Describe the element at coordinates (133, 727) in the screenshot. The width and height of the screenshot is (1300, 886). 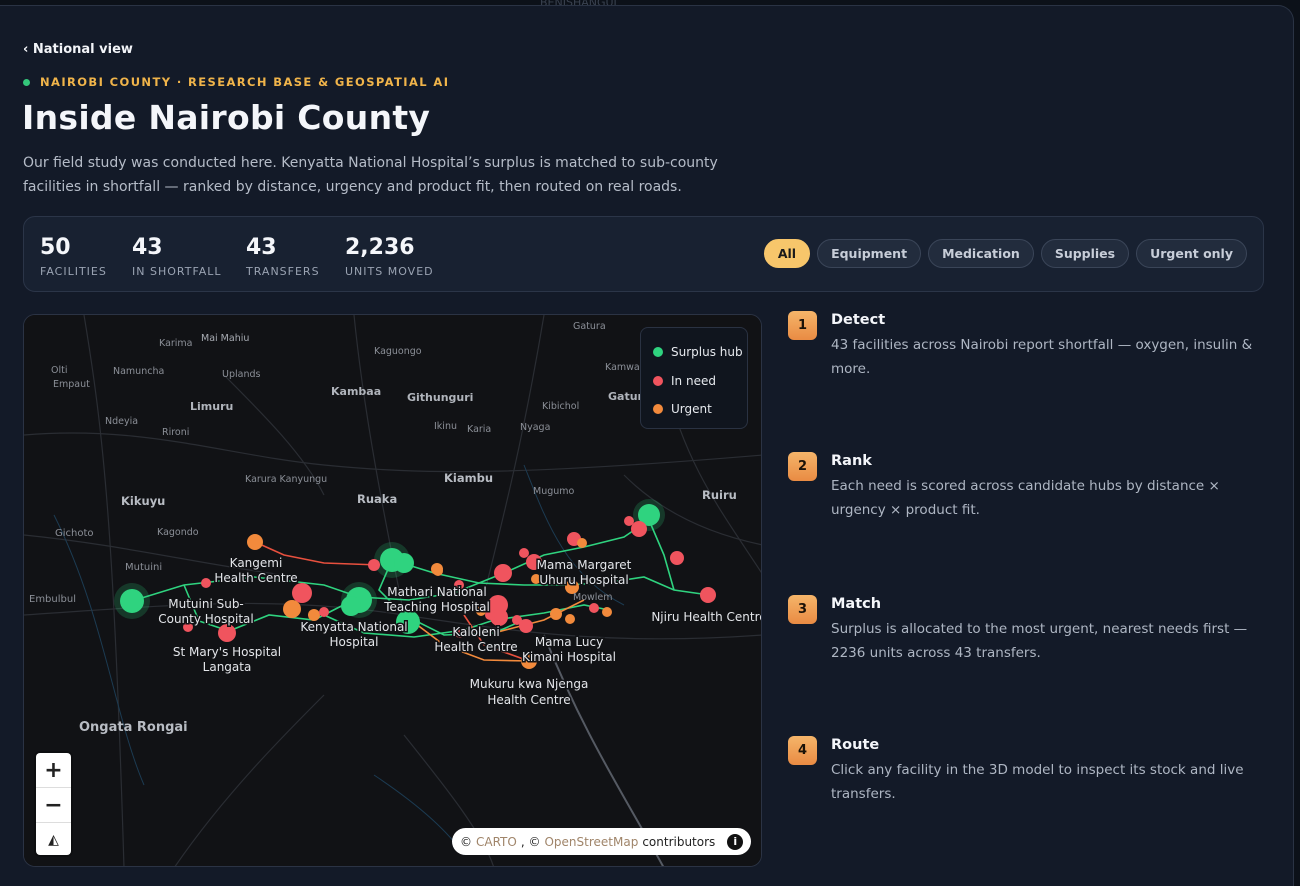
I see `place-label: Ongata Rongai` at that location.